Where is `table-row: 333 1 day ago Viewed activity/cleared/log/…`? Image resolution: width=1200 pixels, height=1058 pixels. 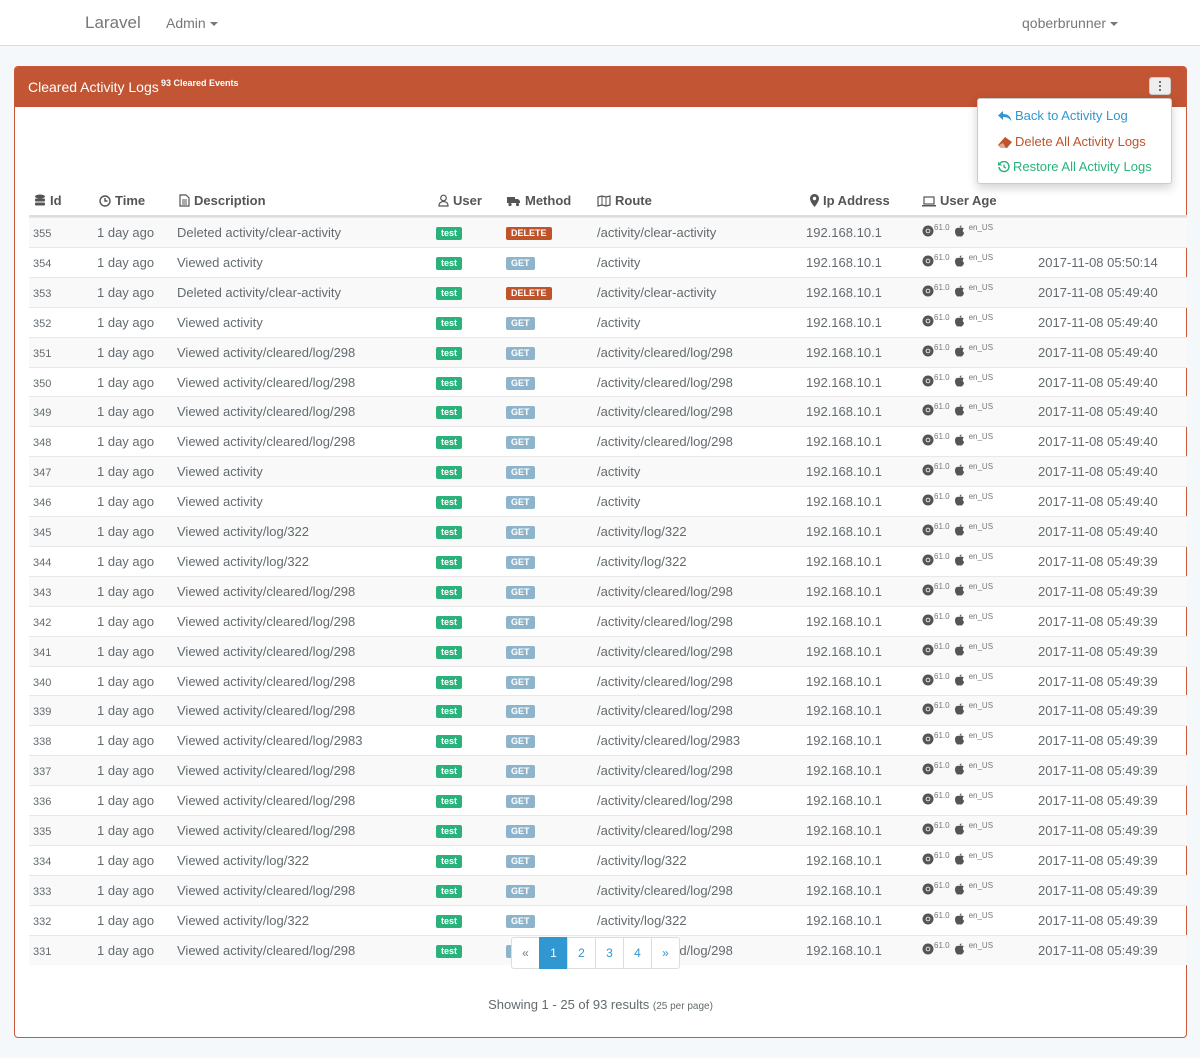
table-row: 333 1 day ago Viewed activity/cleared/log/… is located at coordinates (608, 889).